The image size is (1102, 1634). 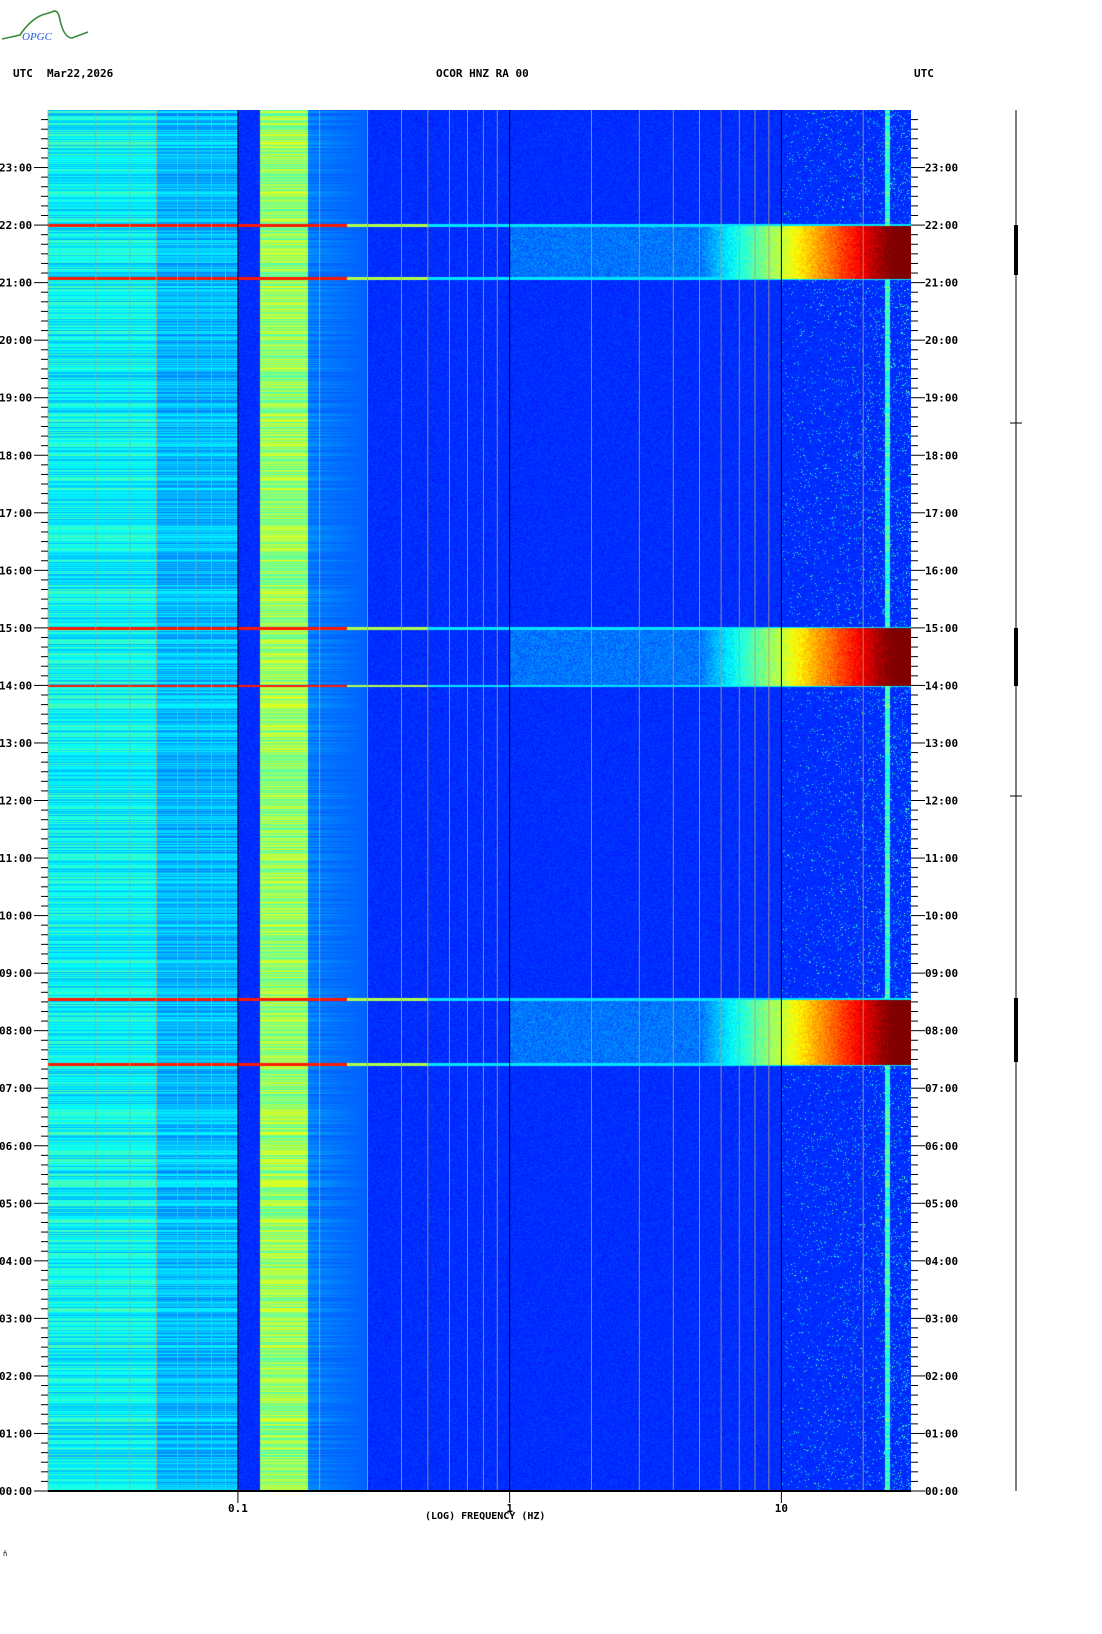 I want to click on y-tick-label-right: 12:00, so click(x=941, y=801).